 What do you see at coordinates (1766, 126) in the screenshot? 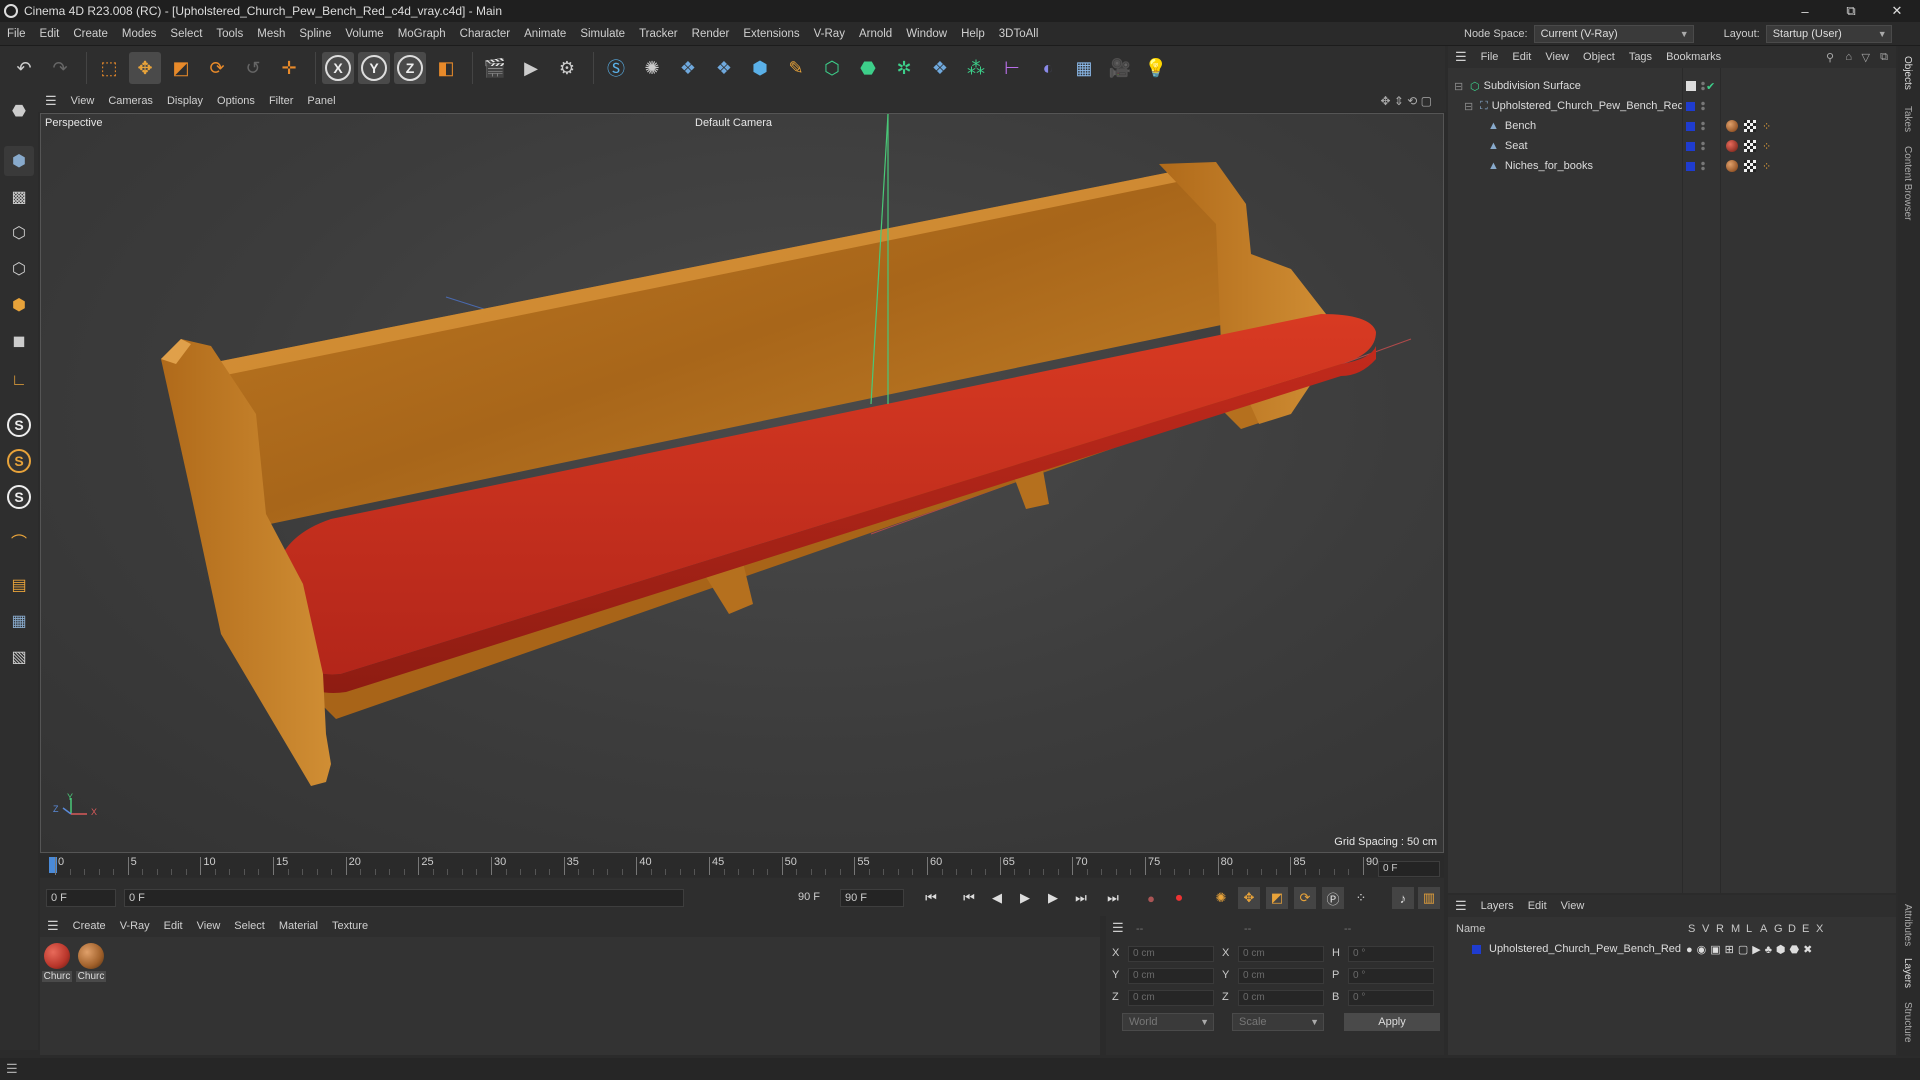
I see `vray-tag-icon: ⁘` at bounding box center [1766, 126].